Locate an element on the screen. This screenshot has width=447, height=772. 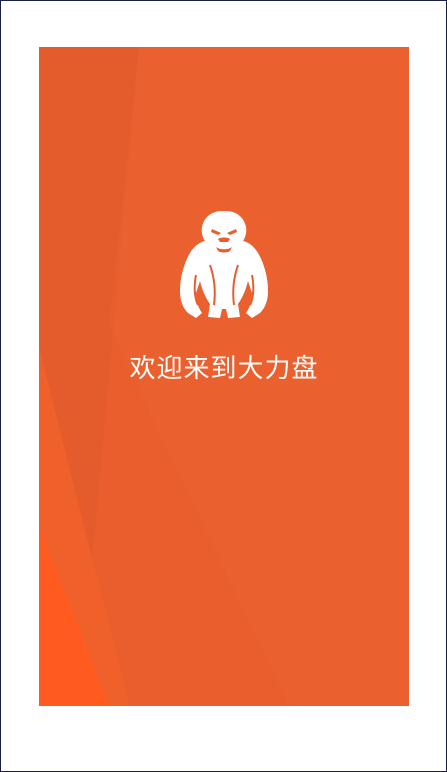
gorilla-icon is located at coordinates (224, 263).